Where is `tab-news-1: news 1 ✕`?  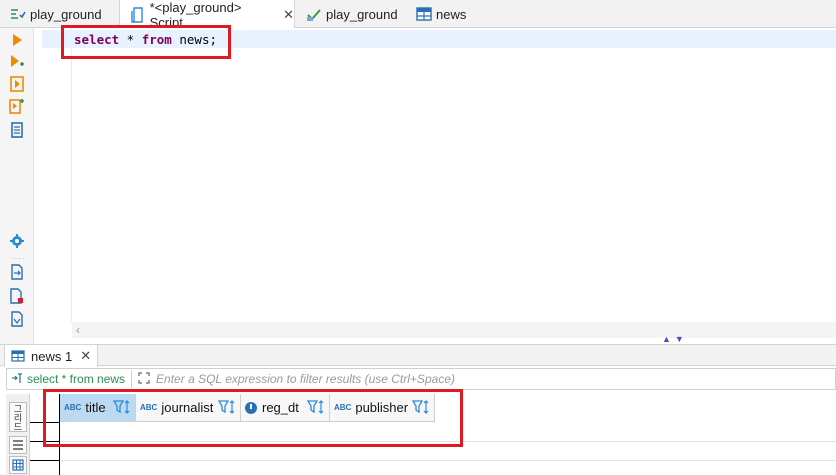 tab-news-1: news 1 ✕ is located at coordinates (51, 356).